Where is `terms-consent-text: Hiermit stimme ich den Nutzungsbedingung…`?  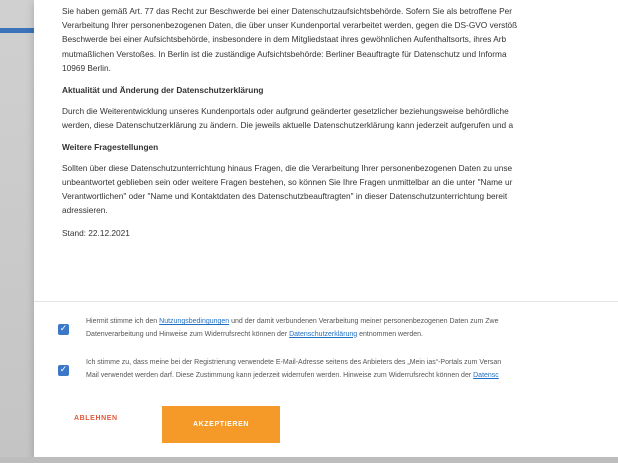
terms-consent-text: Hiermit stimme ich den Nutzungsbedingung… is located at coordinates (292, 328).